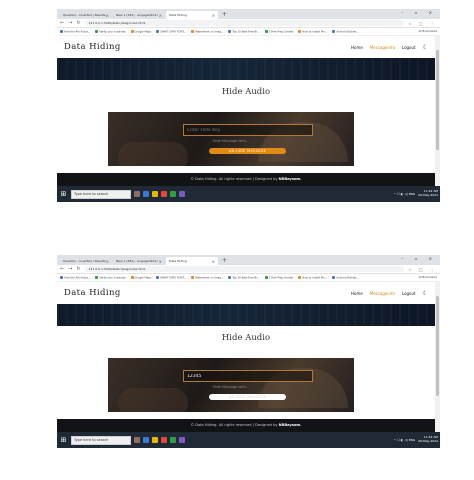 This screenshot has width=474, height=480. I want to click on system-tray: ^ ☐ ◐ ◁) ENG 11:42 AM 06-May-2024, so click(416, 439).